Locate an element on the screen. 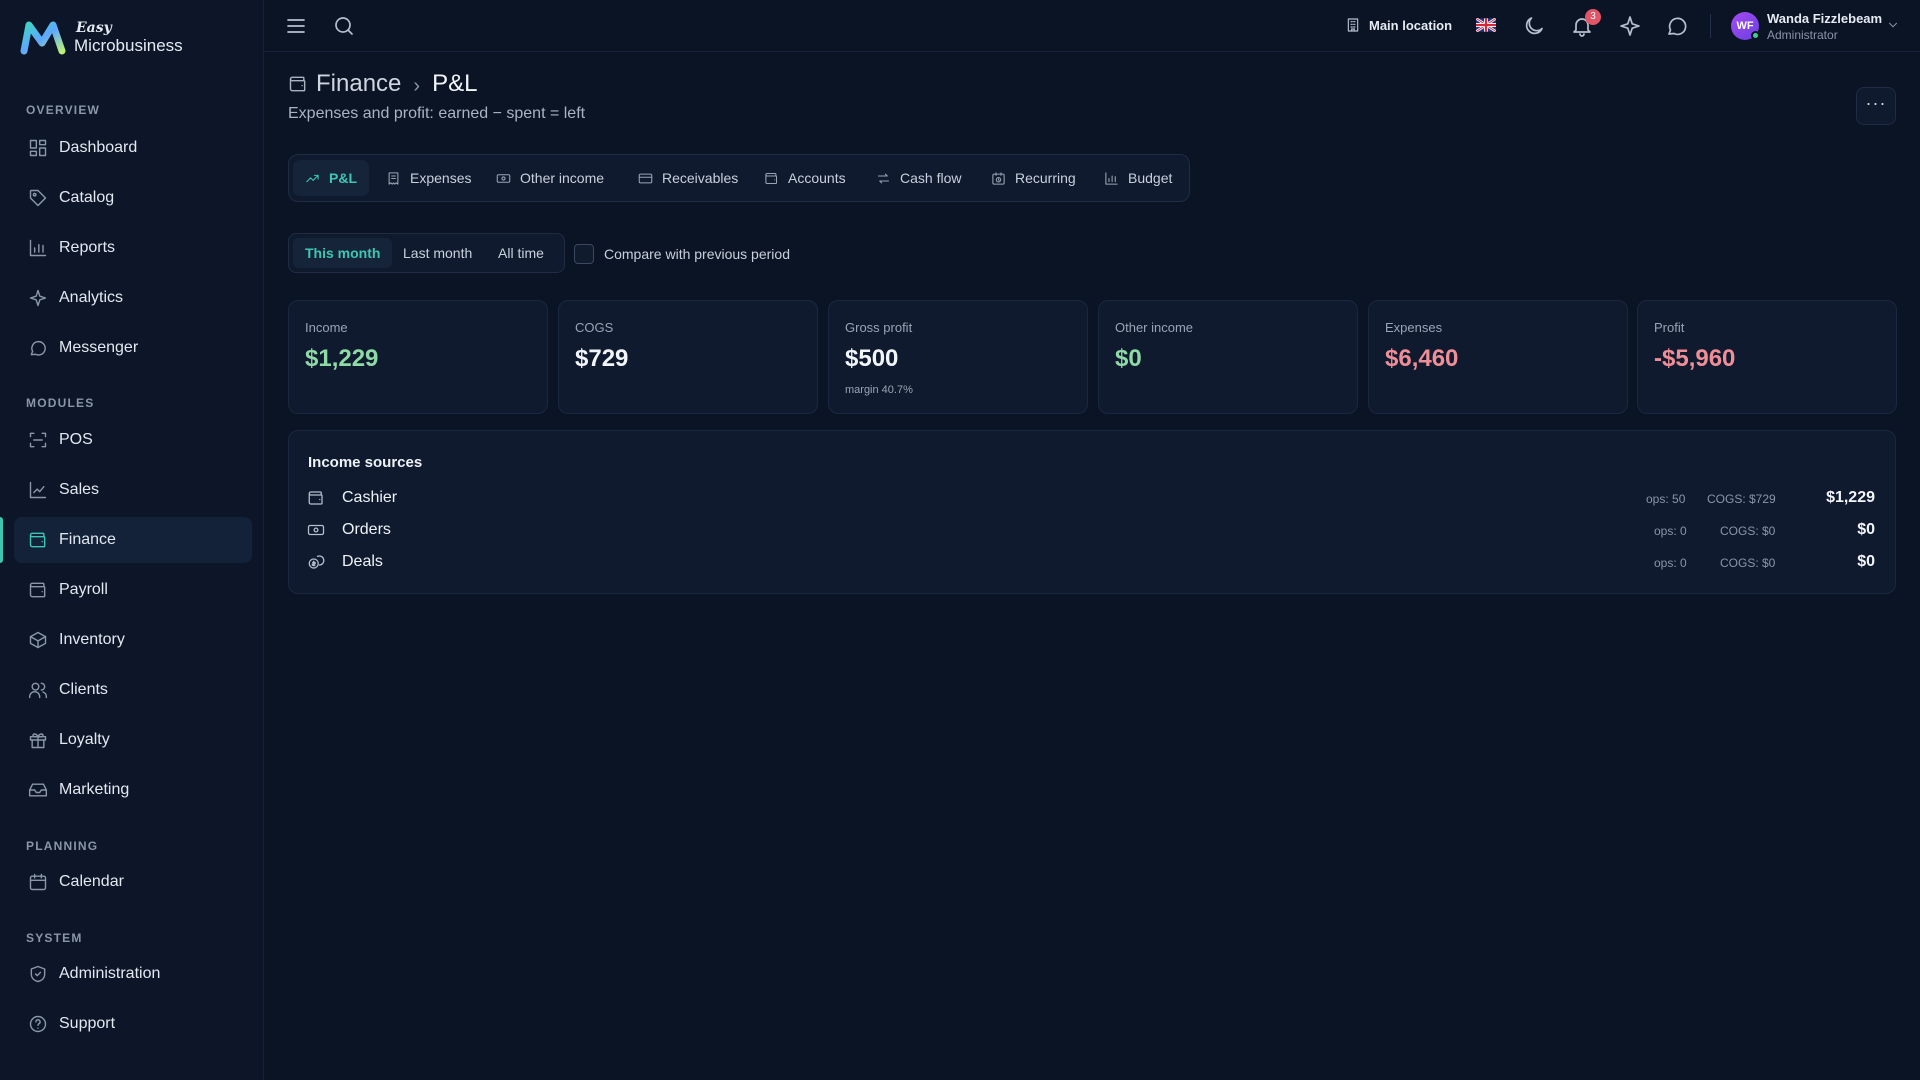  help-icon is located at coordinates (38, 1024).